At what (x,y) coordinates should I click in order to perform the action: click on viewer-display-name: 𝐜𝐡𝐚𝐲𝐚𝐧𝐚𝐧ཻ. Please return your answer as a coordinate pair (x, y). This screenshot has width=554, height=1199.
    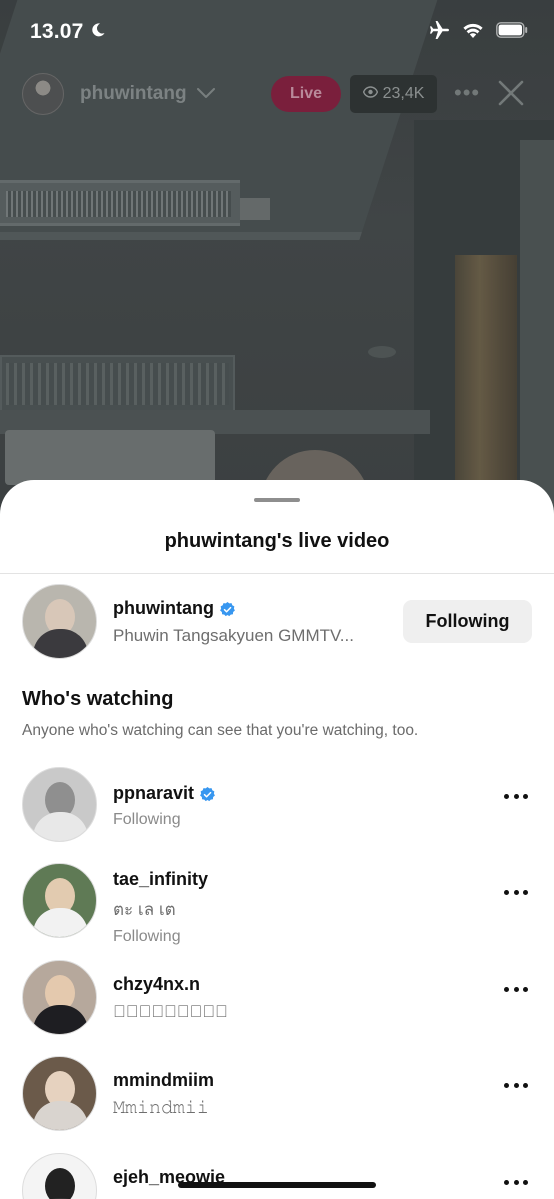
    Looking at the image, I should click on (170, 1011).